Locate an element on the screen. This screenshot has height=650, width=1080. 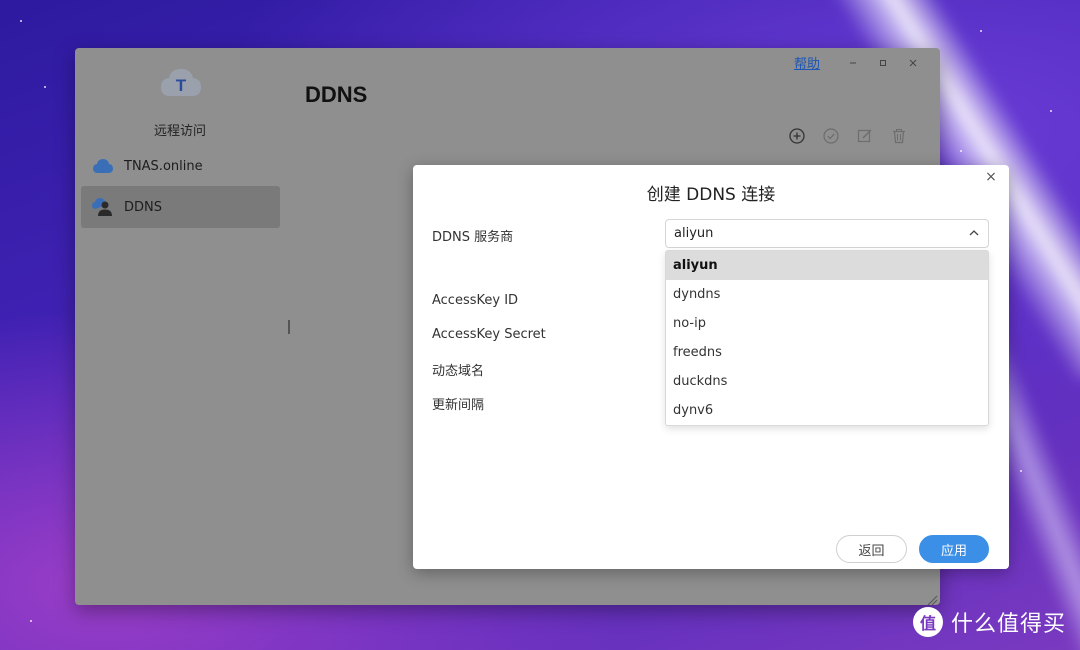
edit-button is located at coordinates (865, 136).